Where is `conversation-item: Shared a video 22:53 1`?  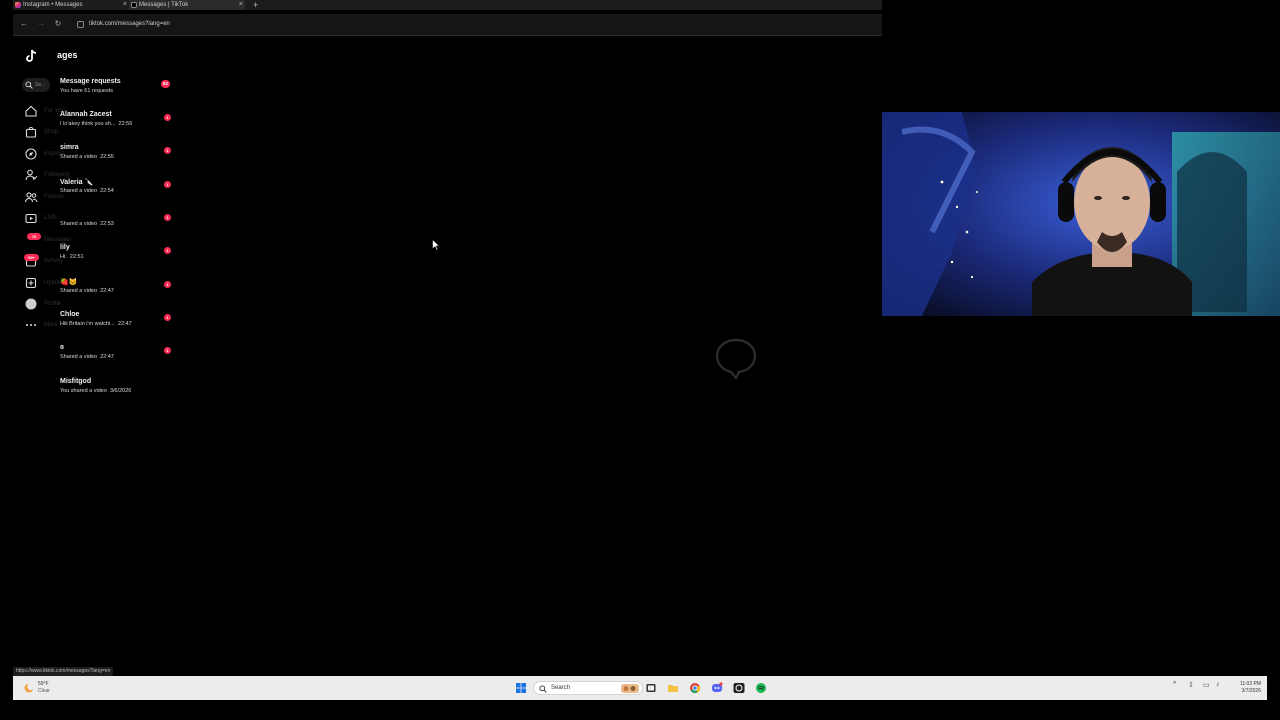
conversation-item: Shared a video 22:53 1 is located at coordinates (120, 226).